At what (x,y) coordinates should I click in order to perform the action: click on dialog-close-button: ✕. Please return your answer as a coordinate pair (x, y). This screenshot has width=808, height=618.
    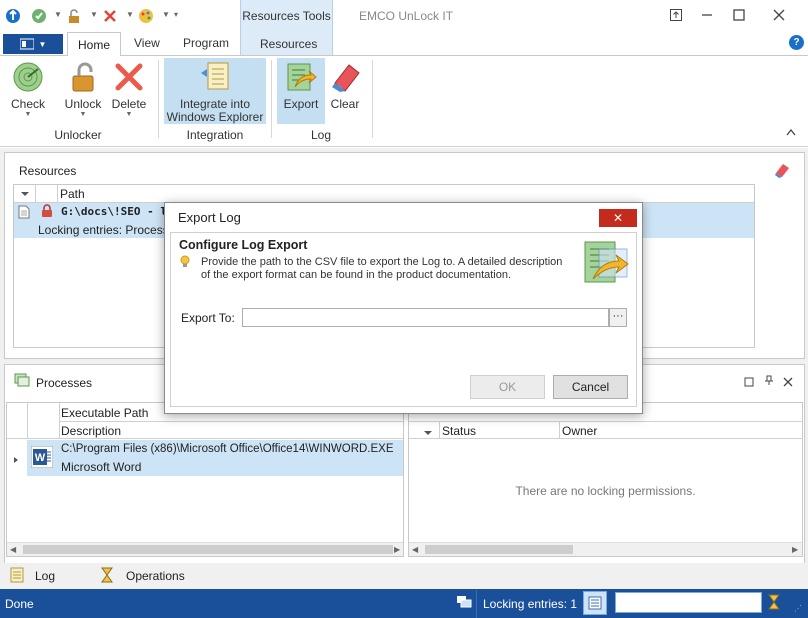
    Looking at the image, I should click on (618, 218).